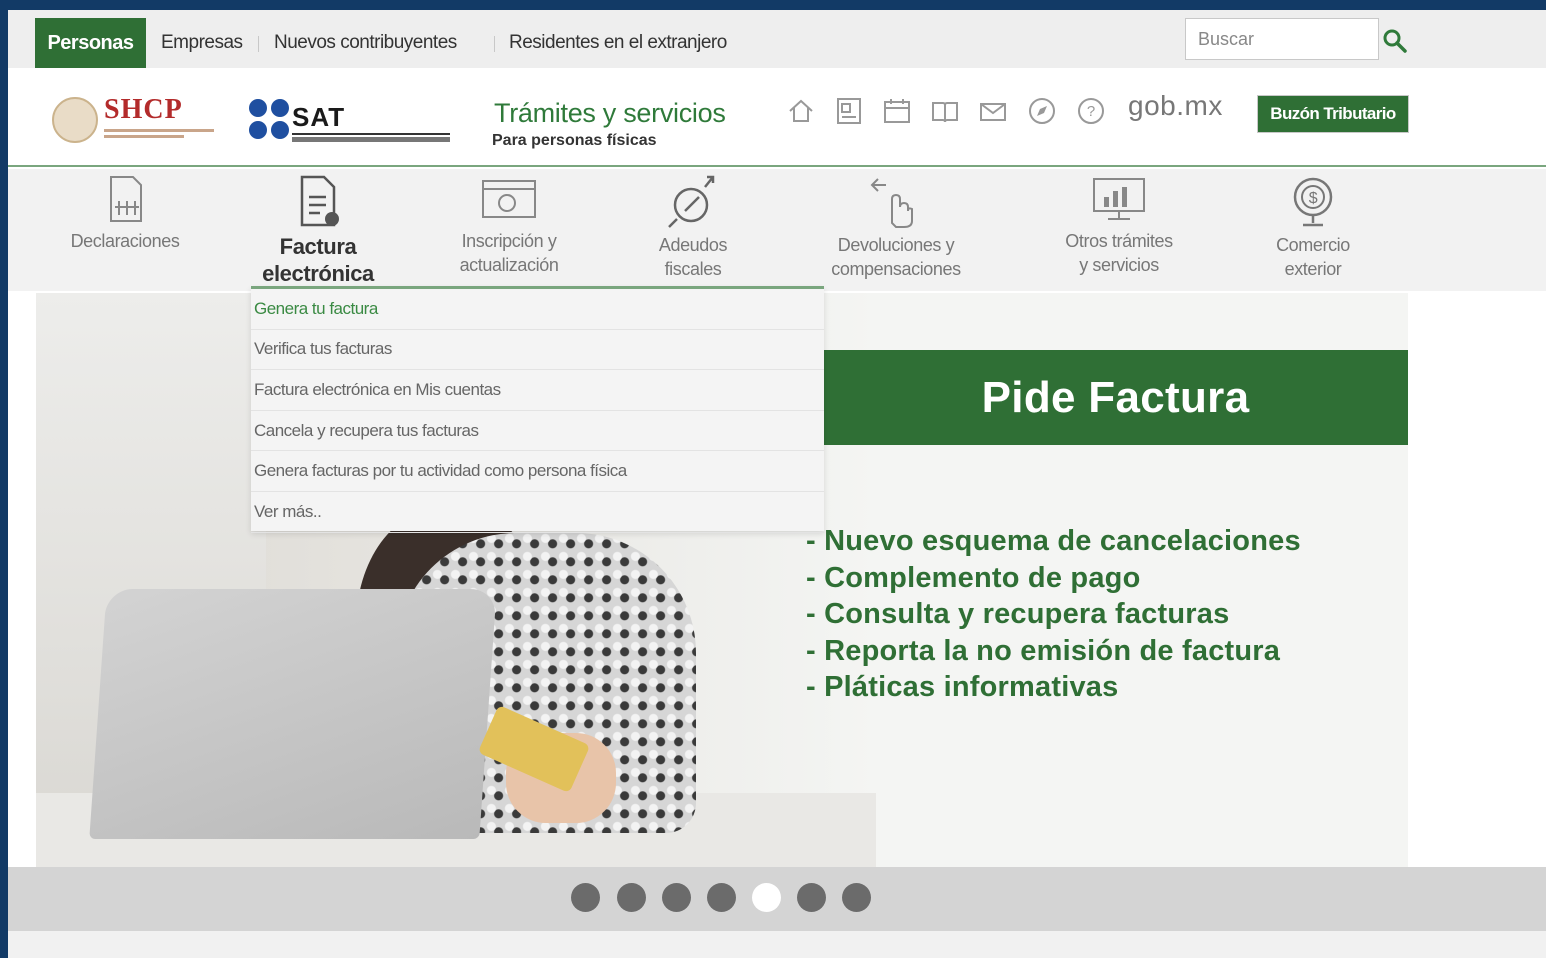  Describe the element at coordinates (1053, 541) in the screenshot. I see `hero-bullet: - Nuevo esquema de cancelaciones` at that location.